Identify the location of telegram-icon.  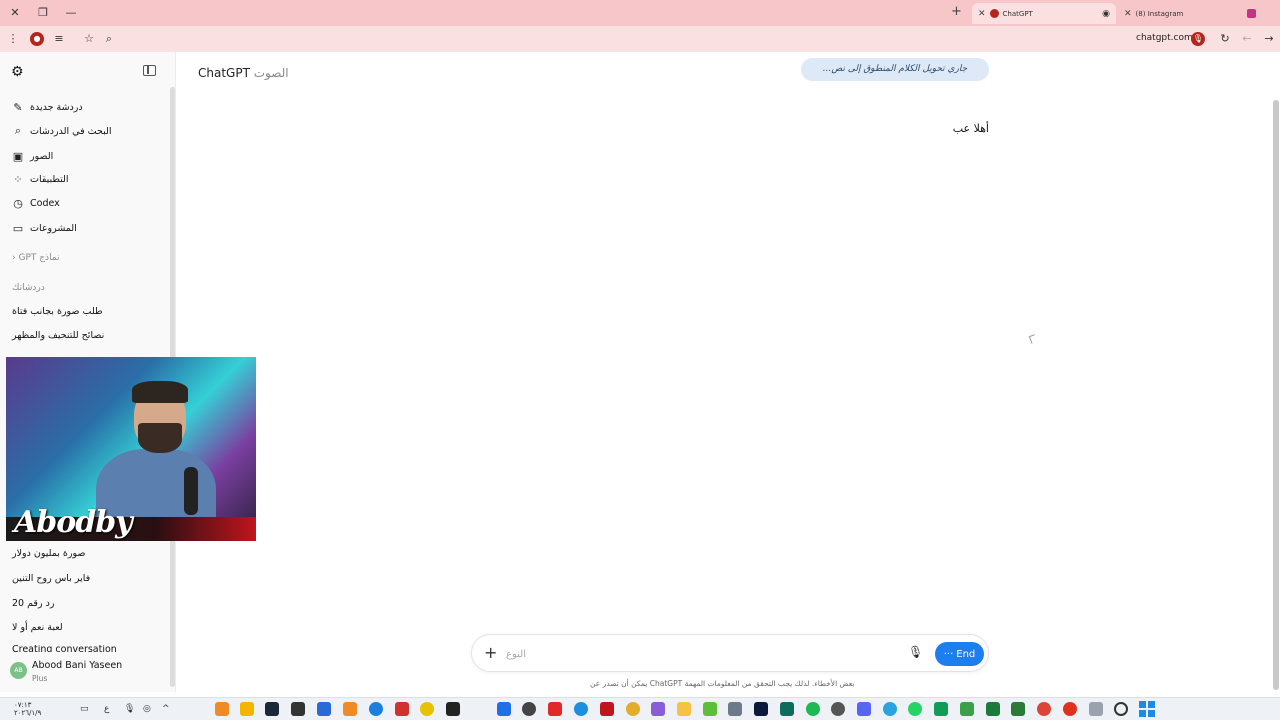
(890, 709).